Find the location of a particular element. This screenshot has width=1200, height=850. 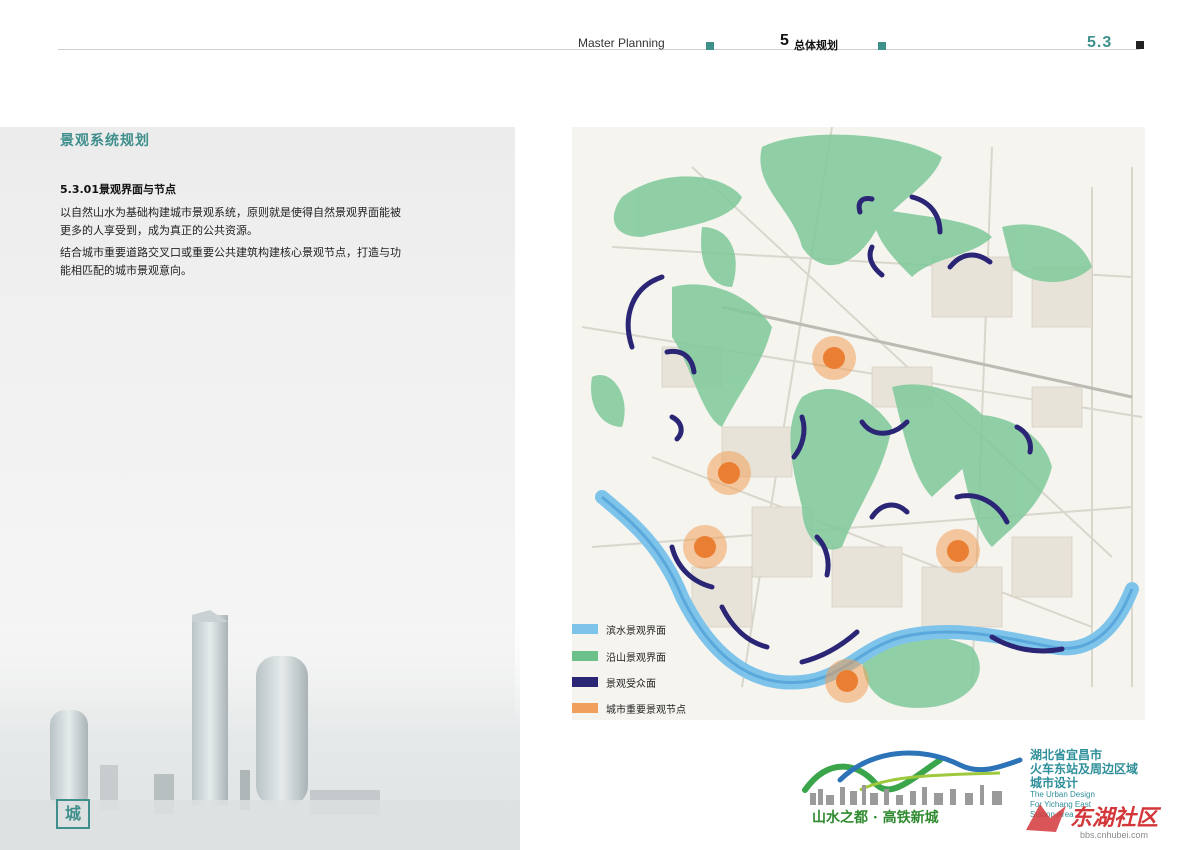

watermark-url: bbs.cnhubei.com is located at coordinates (1114, 835).